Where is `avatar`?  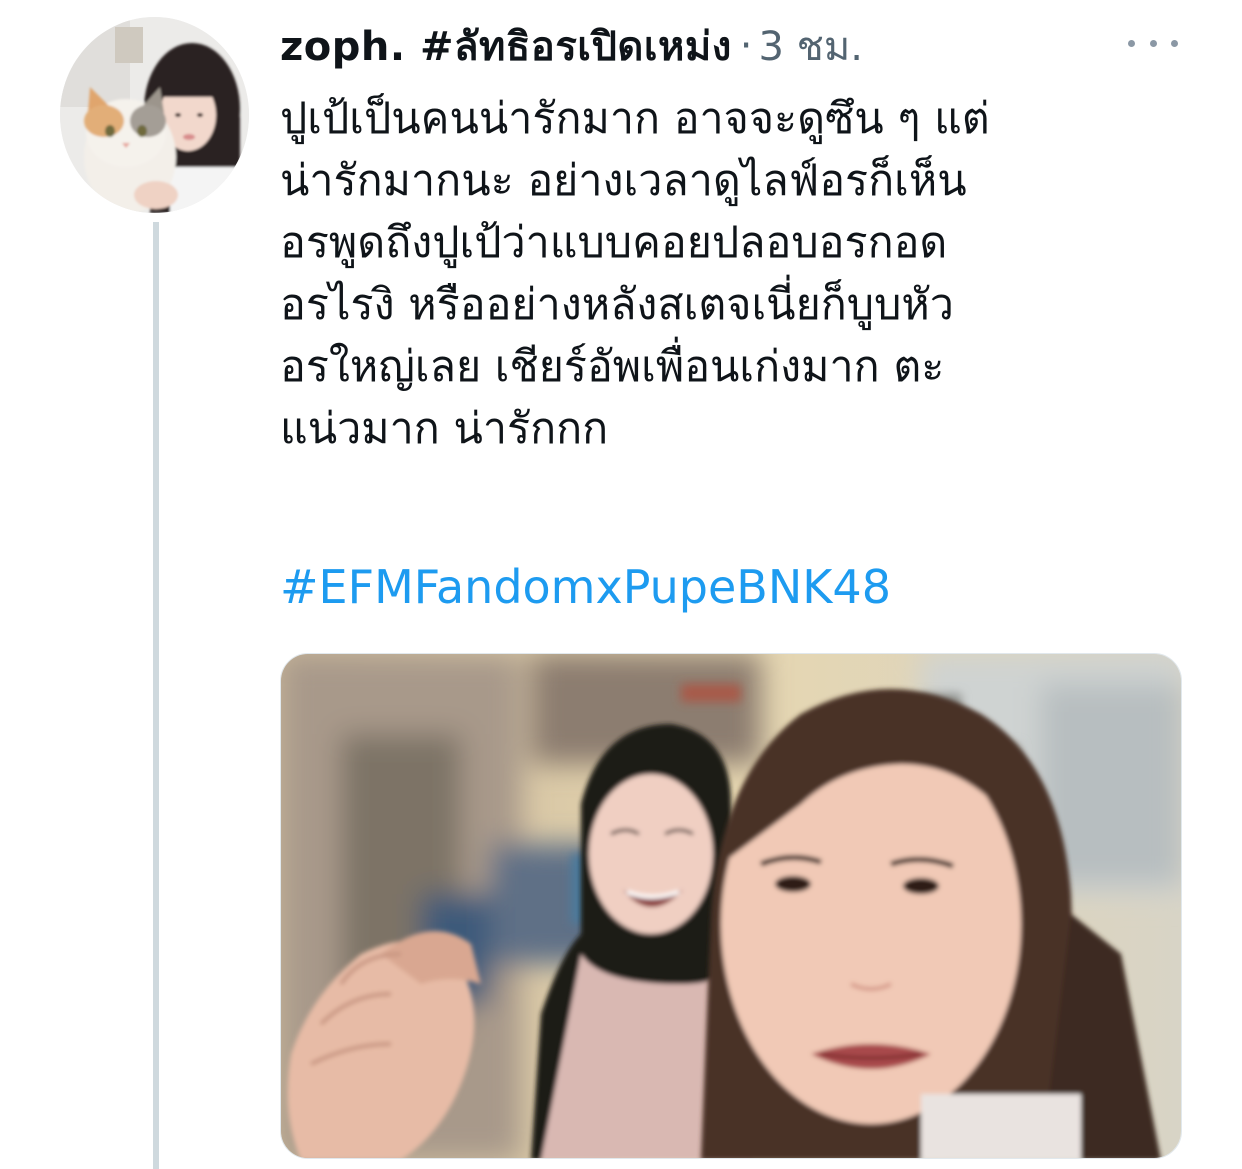 avatar is located at coordinates (154, 115).